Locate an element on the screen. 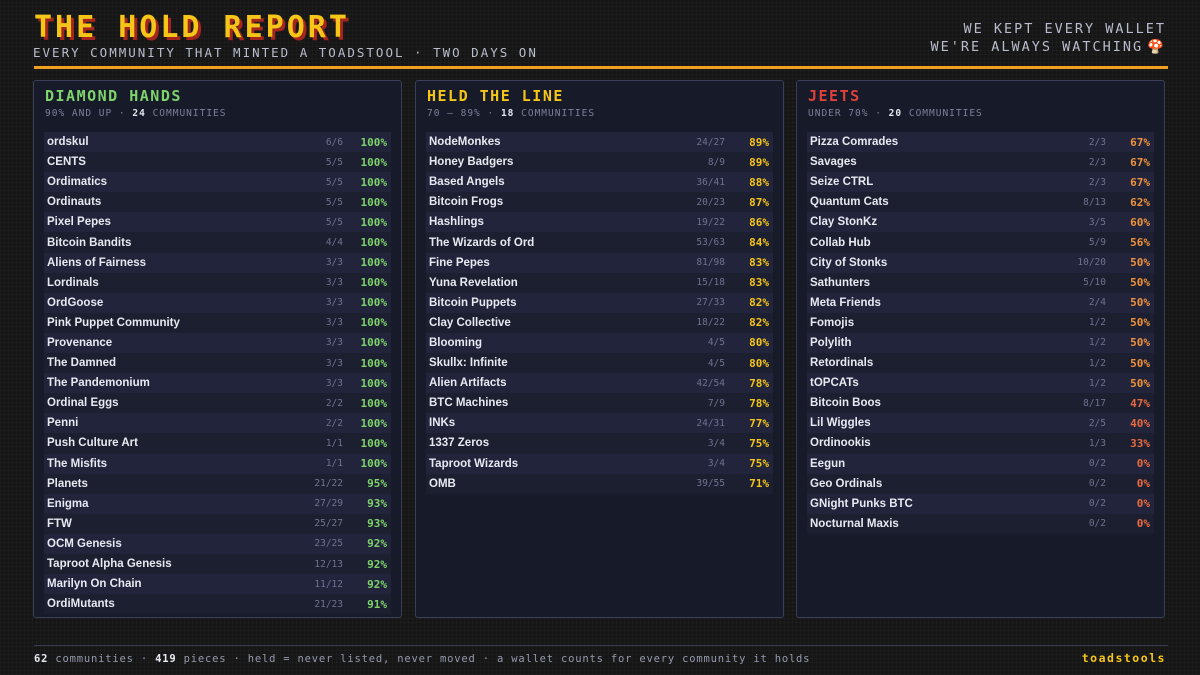  panel-count: 20 is located at coordinates (895, 113).